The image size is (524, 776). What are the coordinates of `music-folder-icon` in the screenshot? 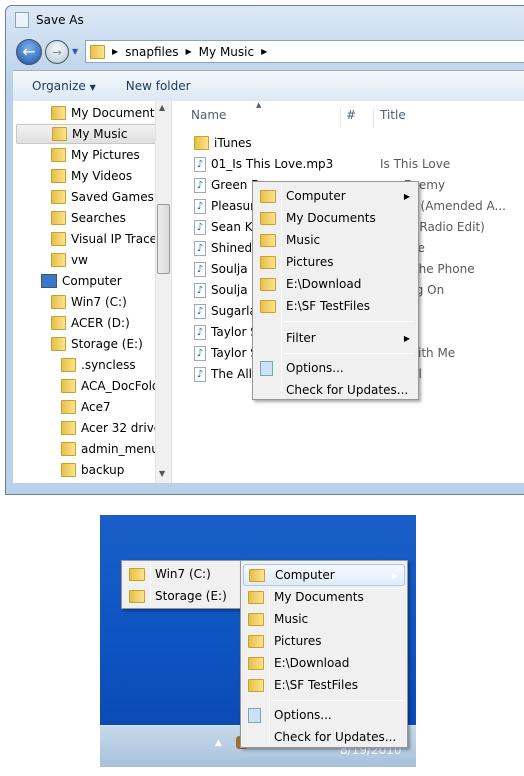 It's located at (97, 51).